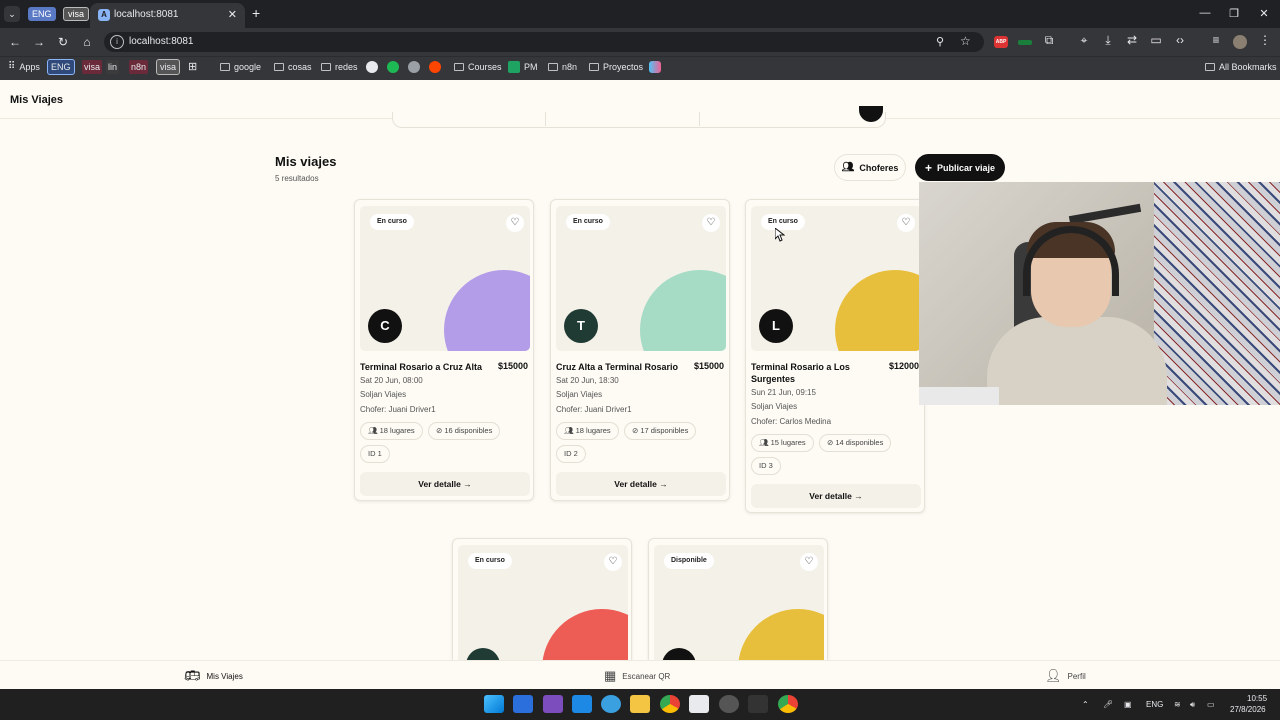 The image size is (1280, 720). What do you see at coordinates (393, 67) in the screenshot?
I see `bookmark-spotify` at bounding box center [393, 67].